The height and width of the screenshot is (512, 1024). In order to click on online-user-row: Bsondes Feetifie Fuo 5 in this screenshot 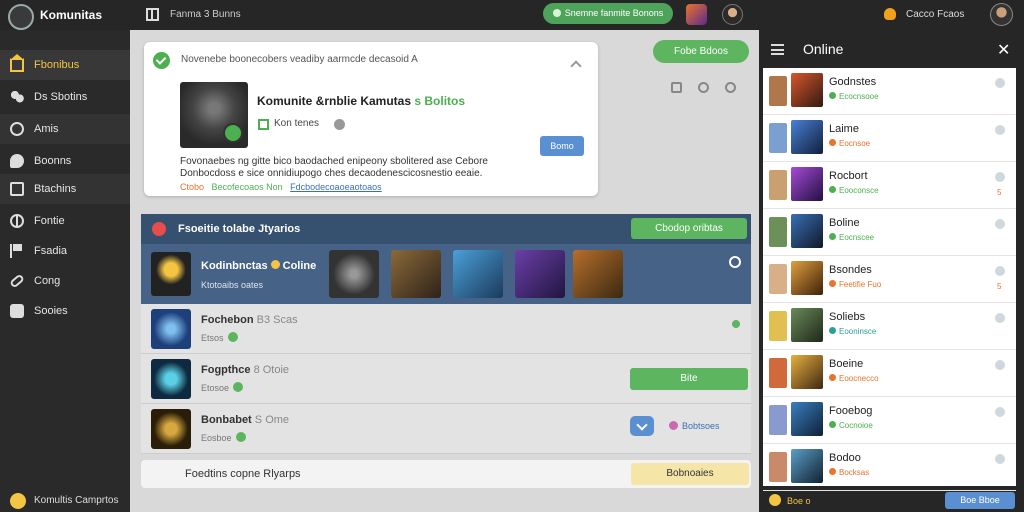, I will do `click(889, 279)`.